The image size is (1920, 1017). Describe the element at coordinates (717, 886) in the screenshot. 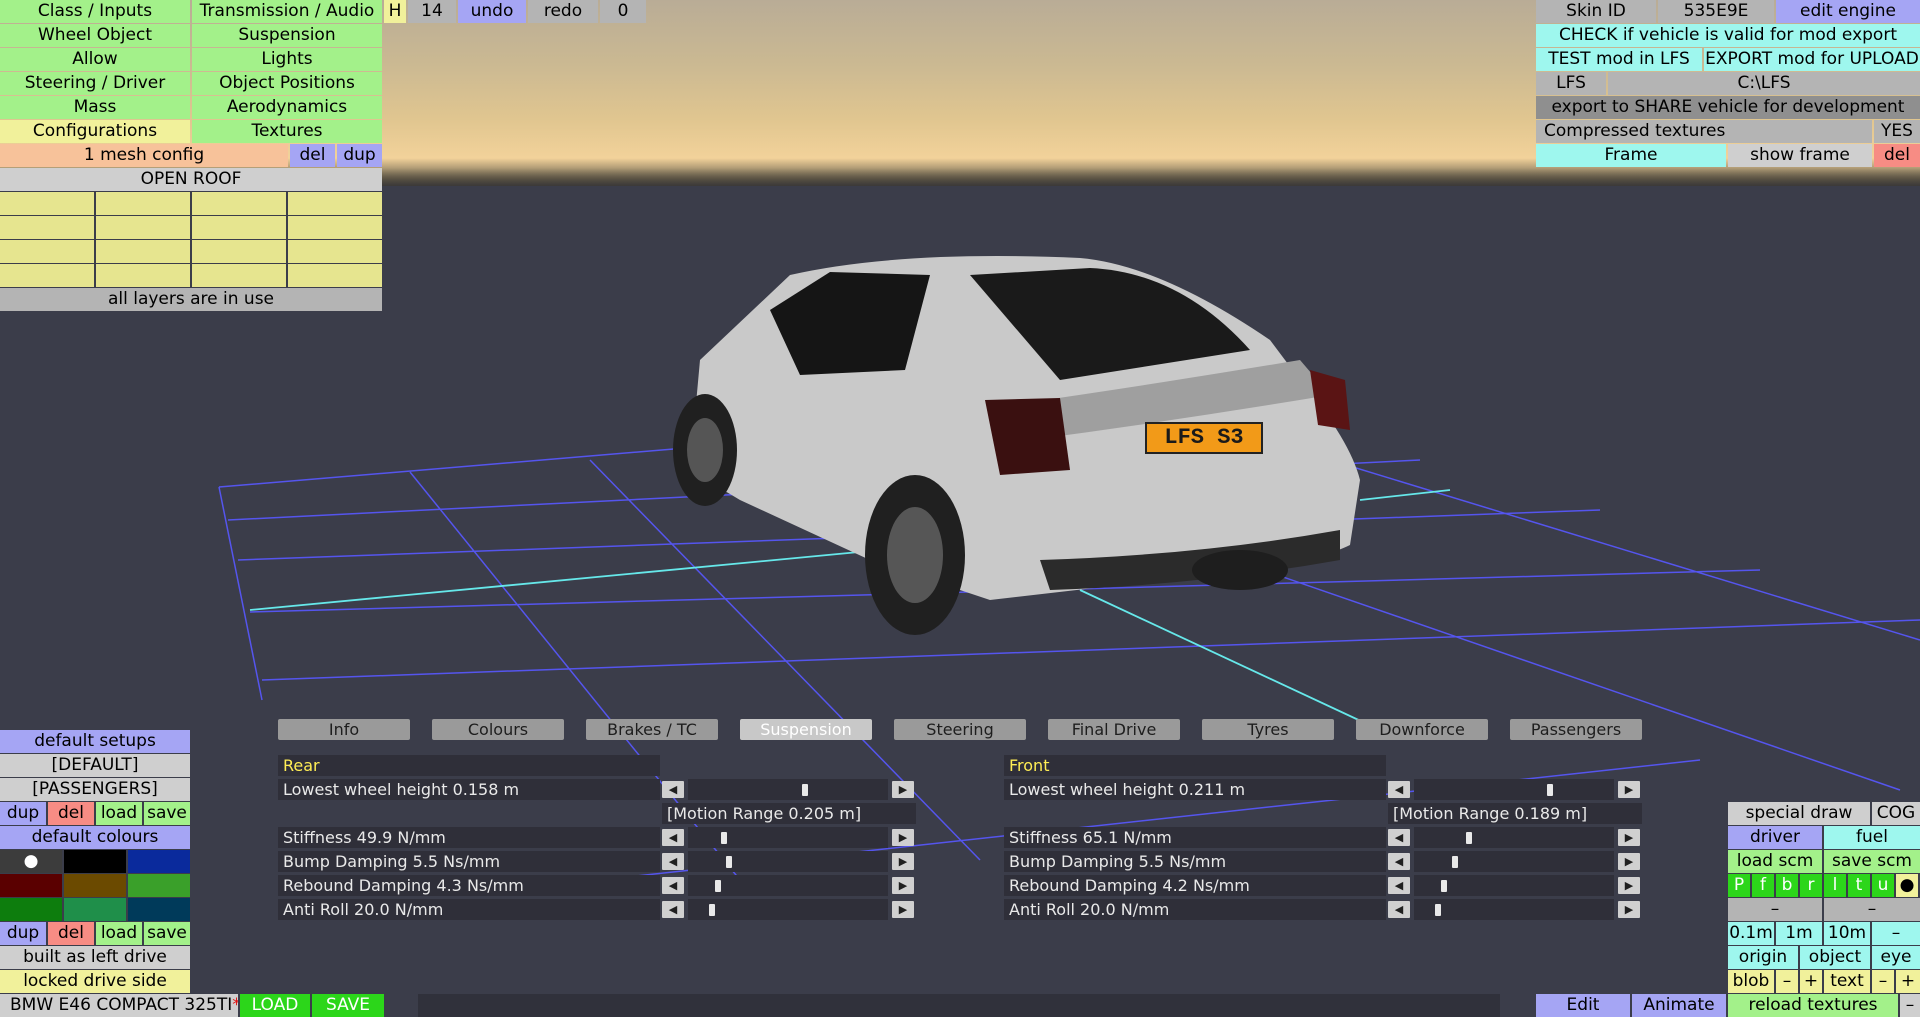

I see `rear-rebound-slider-knob` at that location.